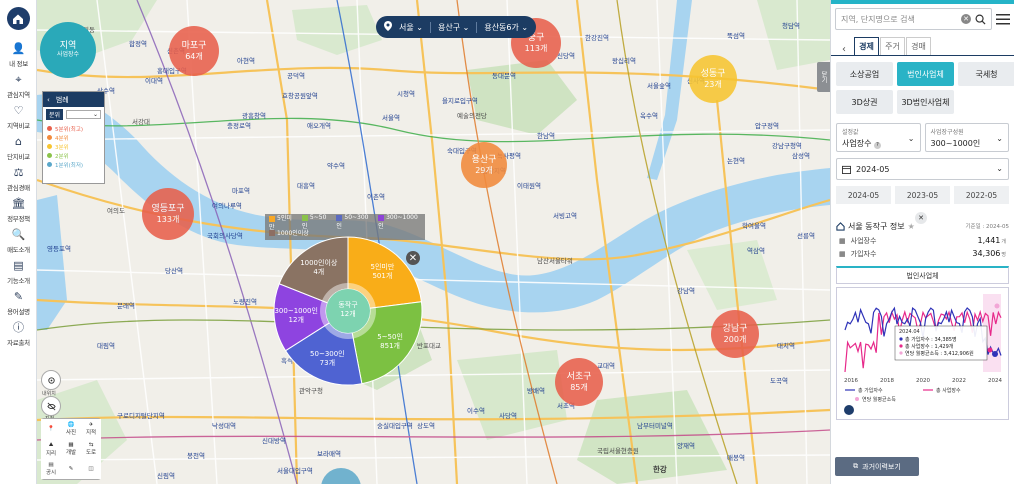  Describe the element at coordinates (51, 380) in the screenshot. I see `my-location-button` at that location.